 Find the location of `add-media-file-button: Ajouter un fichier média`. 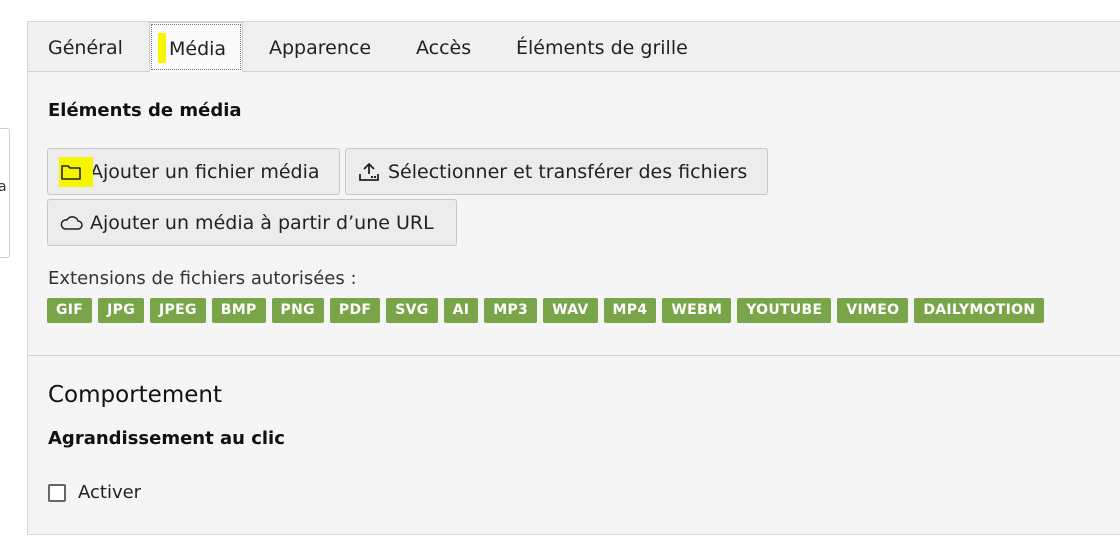

add-media-file-button: Ajouter un fichier média is located at coordinates (193, 171).